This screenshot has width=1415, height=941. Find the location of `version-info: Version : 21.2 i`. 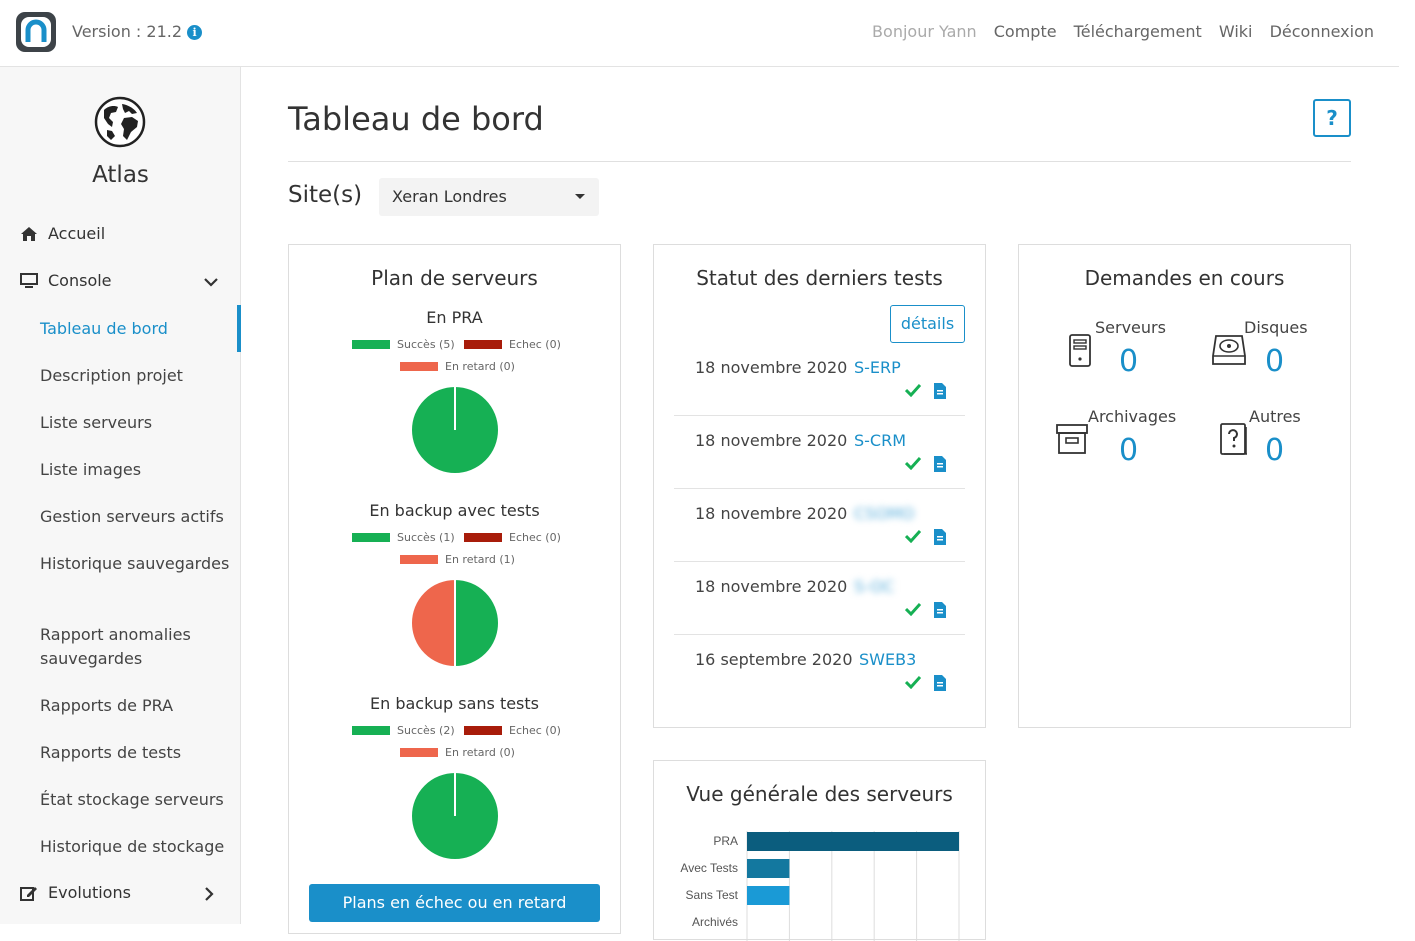

version-info: Version : 21.2 i is located at coordinates (137, 31).